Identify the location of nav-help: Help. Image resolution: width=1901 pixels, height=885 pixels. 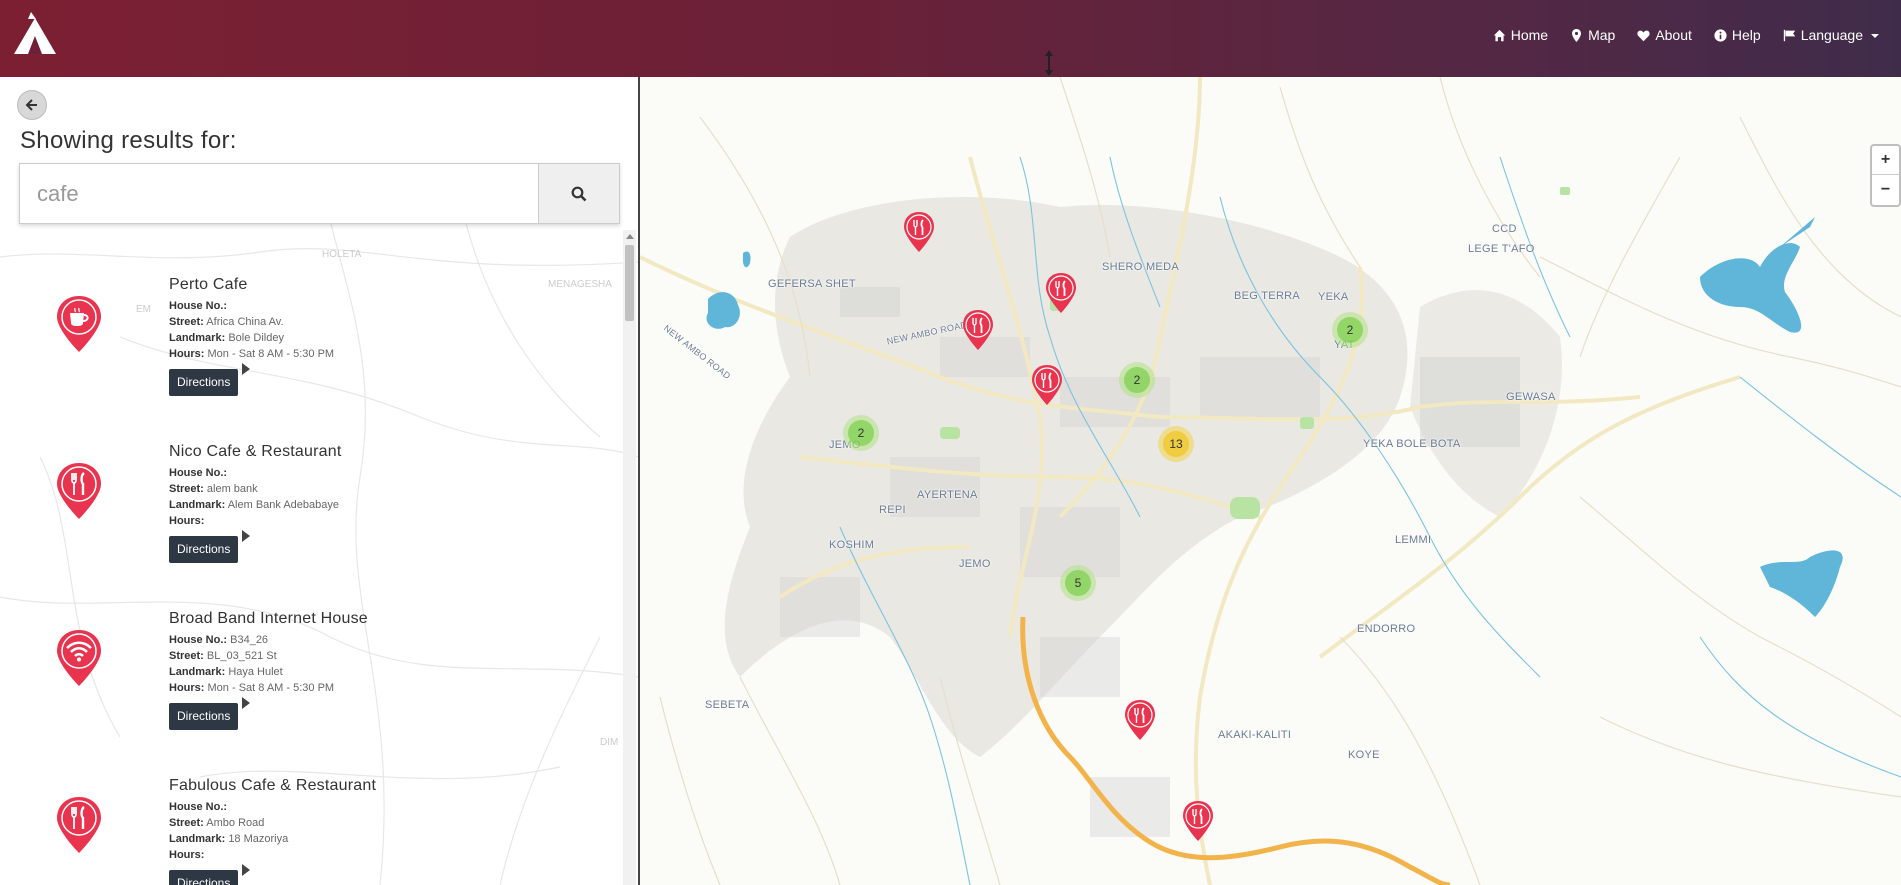
(1737, 35).